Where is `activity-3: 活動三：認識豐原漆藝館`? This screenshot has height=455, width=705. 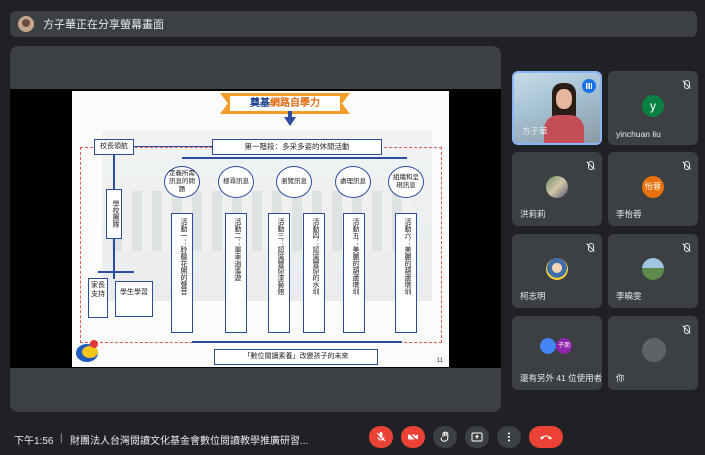
activity-3: 活動三：認識豐原漆藝館 is located at coordinates (279, 273).